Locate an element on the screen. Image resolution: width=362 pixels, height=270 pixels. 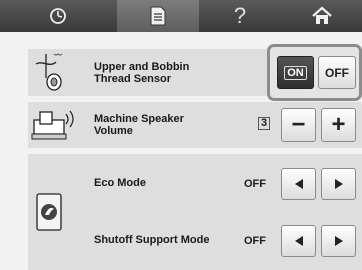
off-label: OFF is located at coordinates (337, 72).